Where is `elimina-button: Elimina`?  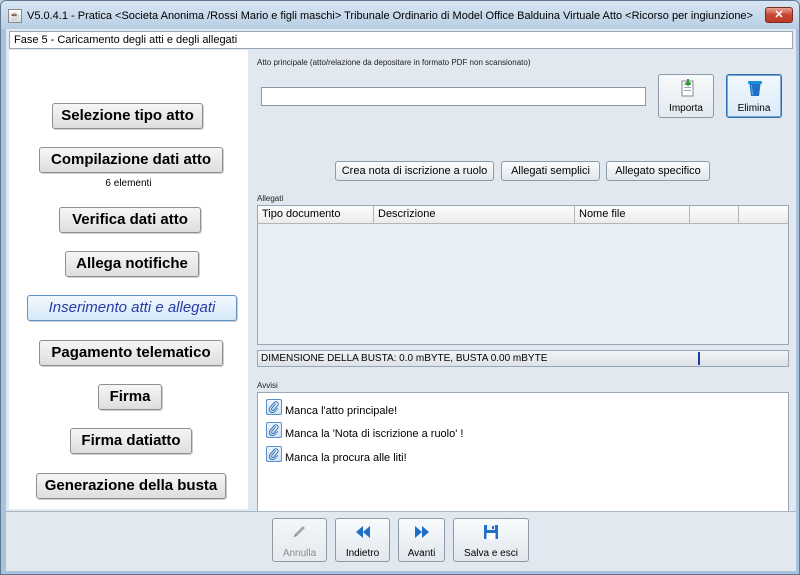 elimina-button: Elimina is located at coordinates (754, 96).